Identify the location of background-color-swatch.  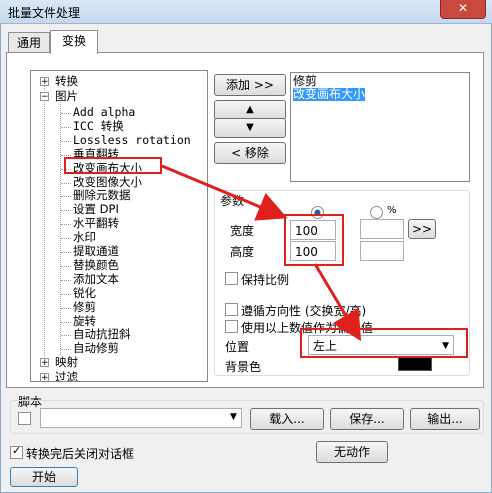
(415, 364).